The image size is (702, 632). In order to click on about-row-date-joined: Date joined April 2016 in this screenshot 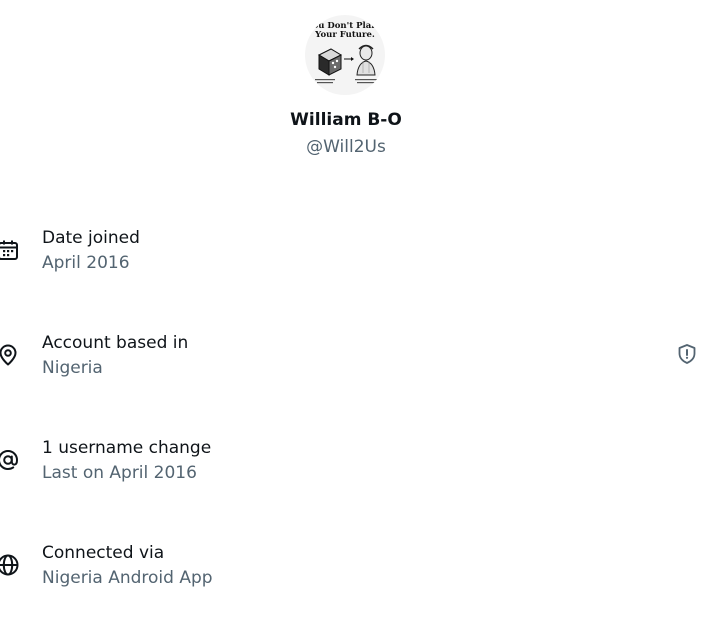, I will do `click(351, 257)`.